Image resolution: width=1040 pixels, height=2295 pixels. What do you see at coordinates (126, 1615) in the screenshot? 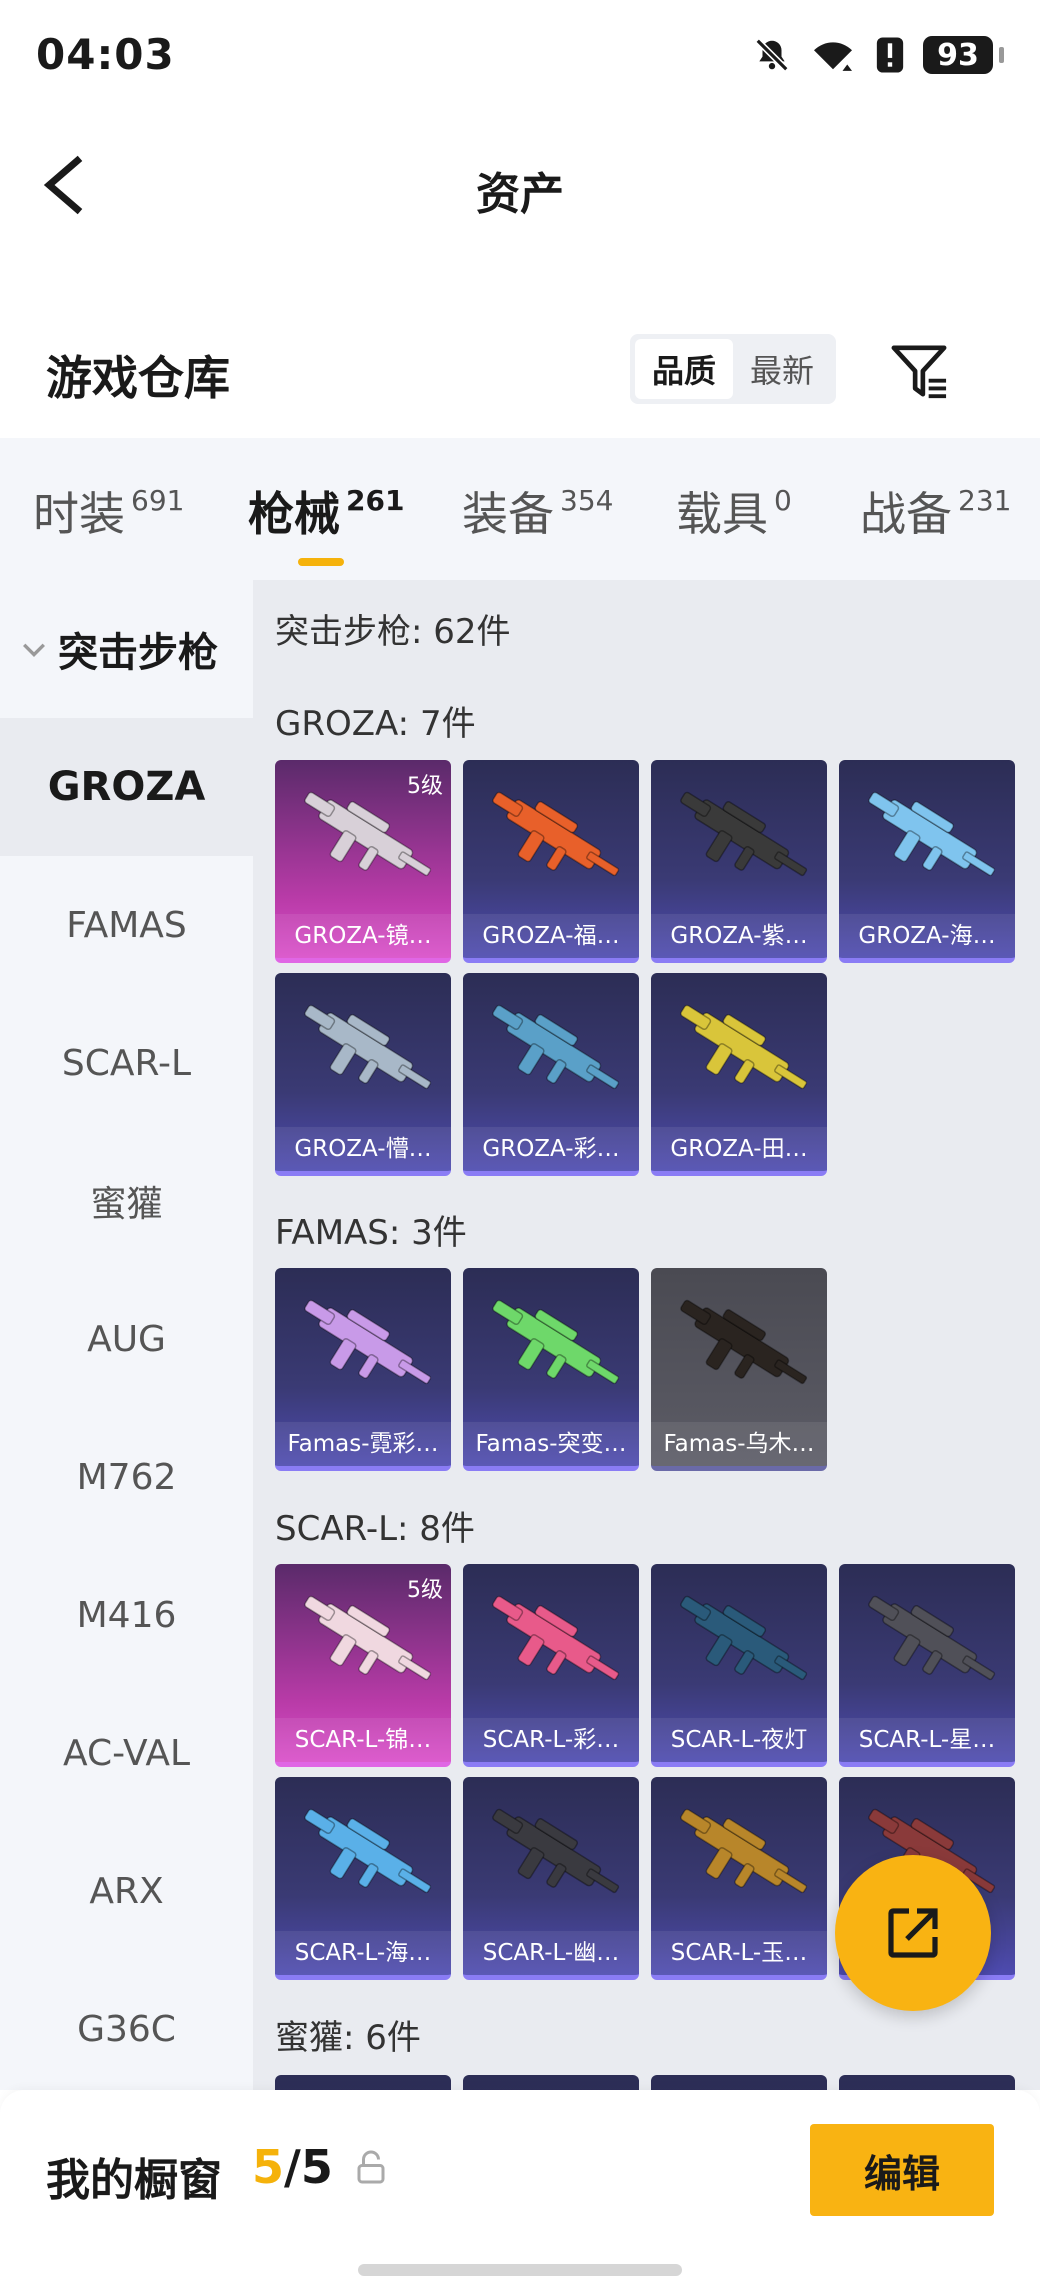
I see `sidebar-item-m416: M416` at bounding box center [126, 1615].